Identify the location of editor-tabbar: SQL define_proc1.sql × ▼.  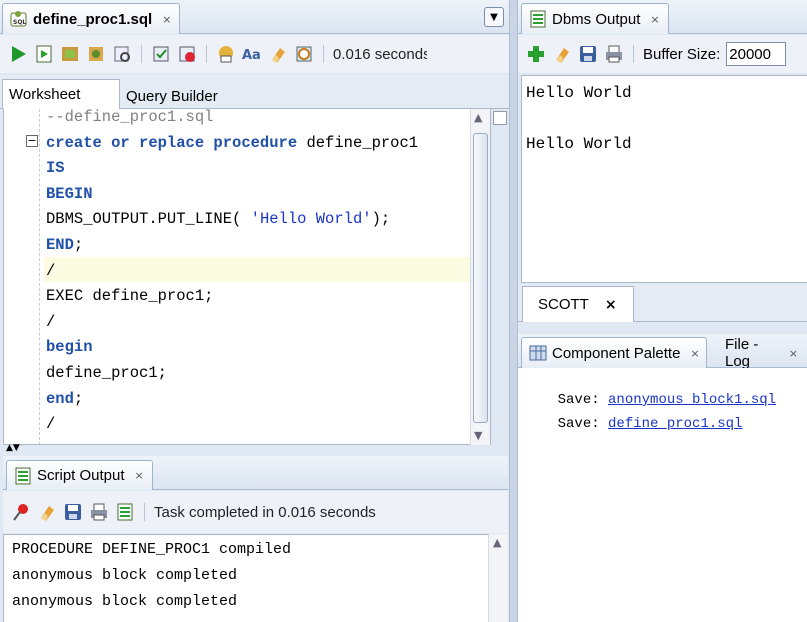
(257, 17).